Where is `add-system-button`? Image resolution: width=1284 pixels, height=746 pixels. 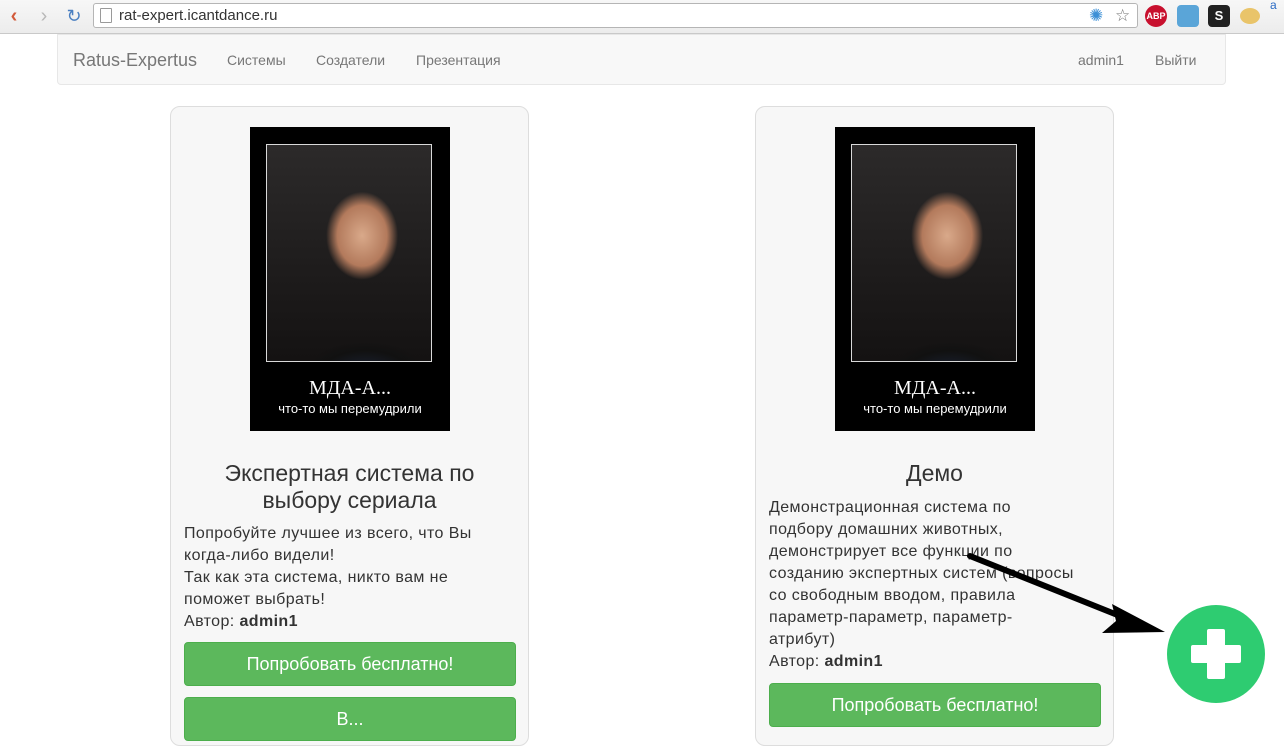
add-system-button is located at coordinates (1216, 654).